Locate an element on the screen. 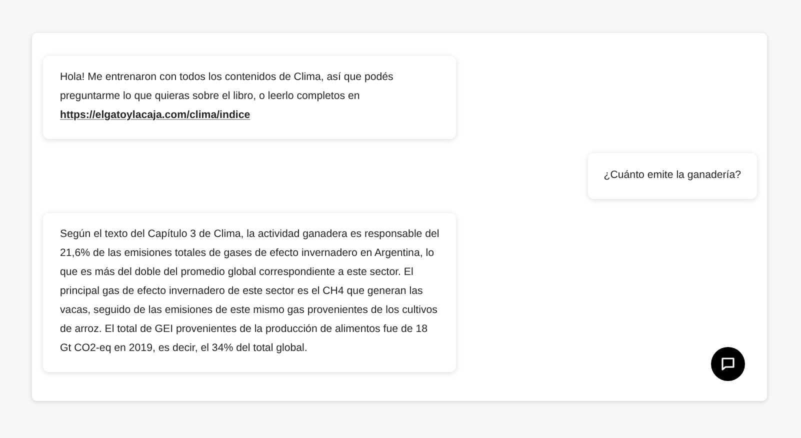 The height and width of the screenshot is (438, 801). chat-icon is located at coordinates (728, 364).